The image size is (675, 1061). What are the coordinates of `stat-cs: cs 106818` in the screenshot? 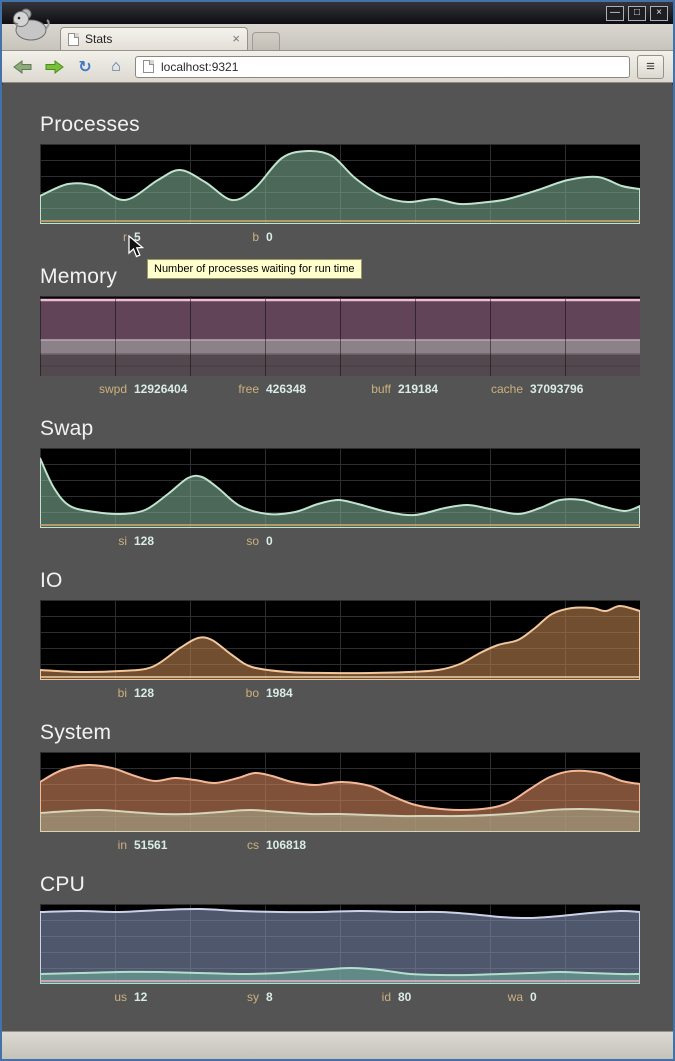 It's located at (273, 846).